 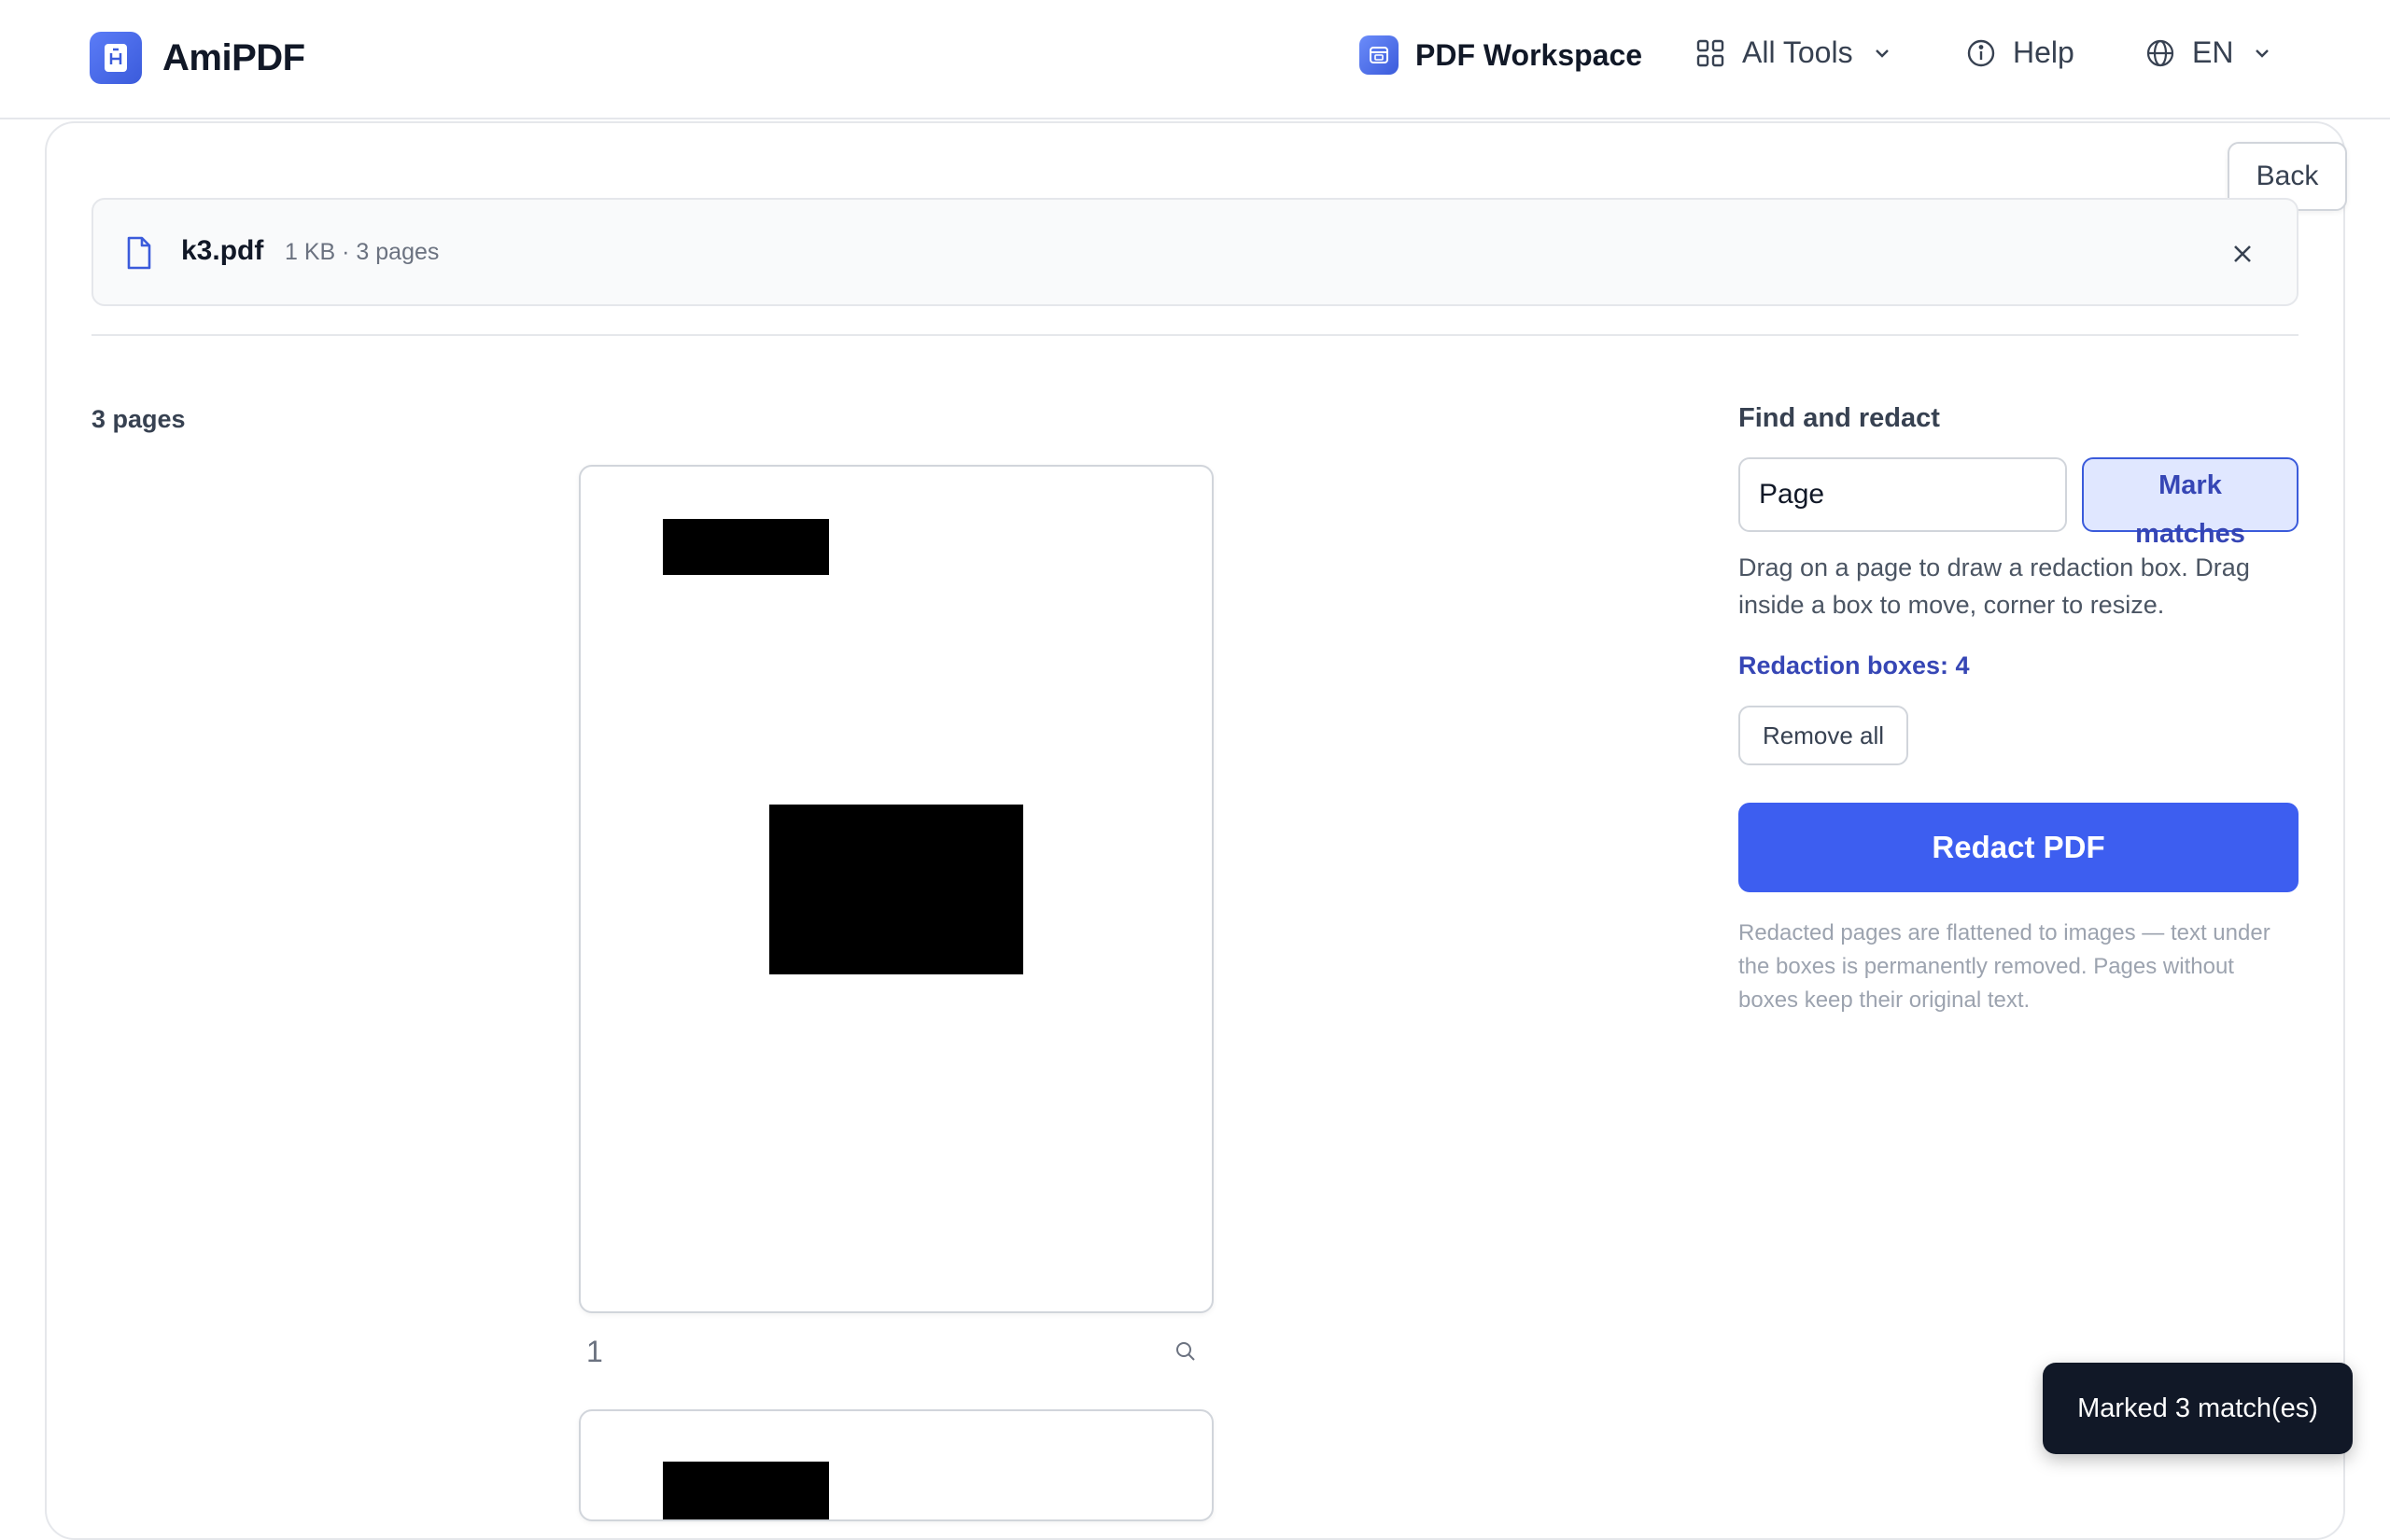 I want to click on brand: AmiPDF, so click(x=197, y=58).